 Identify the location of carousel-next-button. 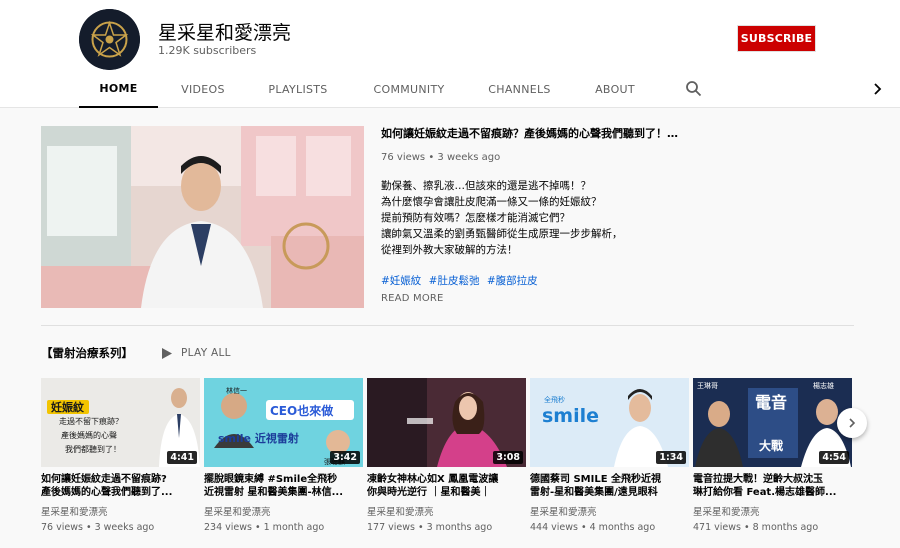
(852, 423).